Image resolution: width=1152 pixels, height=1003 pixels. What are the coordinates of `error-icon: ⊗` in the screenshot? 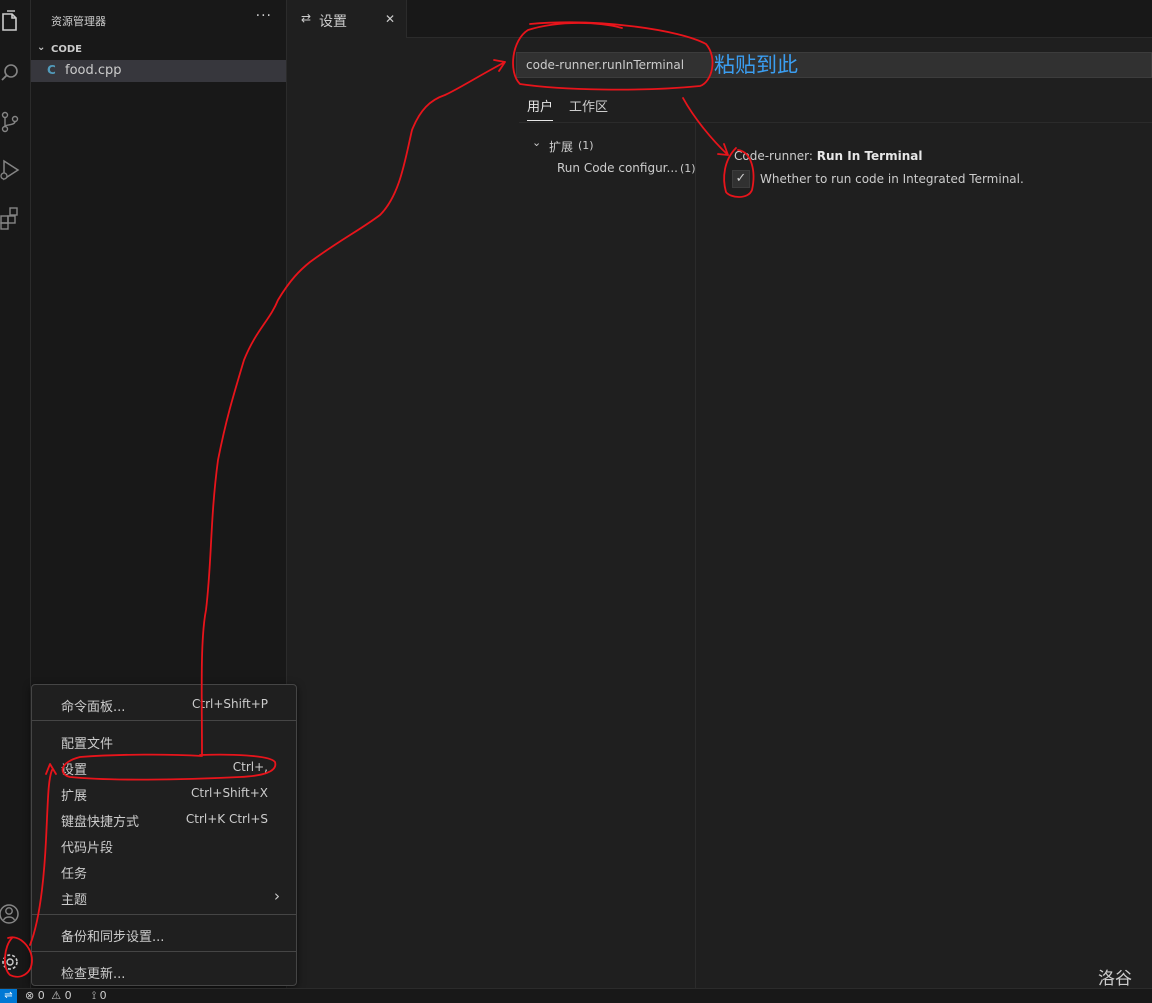 It's located at (30, 995).